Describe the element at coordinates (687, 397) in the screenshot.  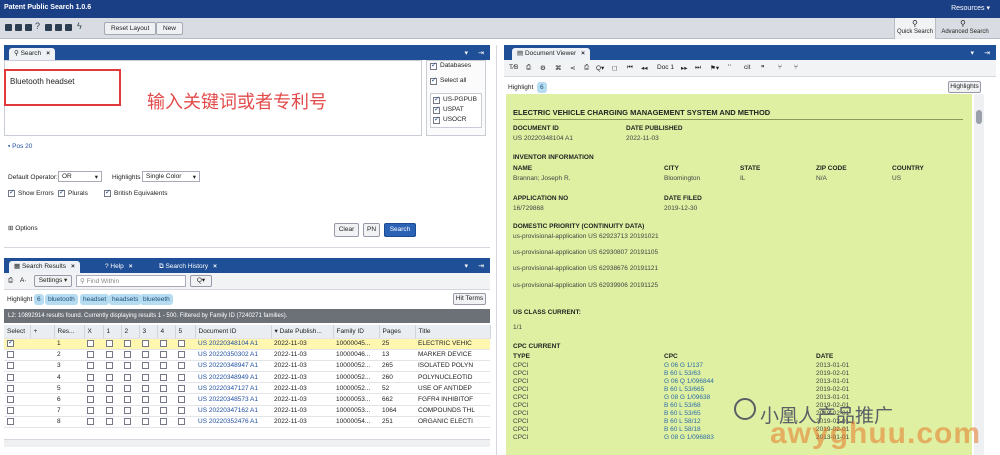
I see `cpc-code-link: G 08 G 1/09638` at that location.